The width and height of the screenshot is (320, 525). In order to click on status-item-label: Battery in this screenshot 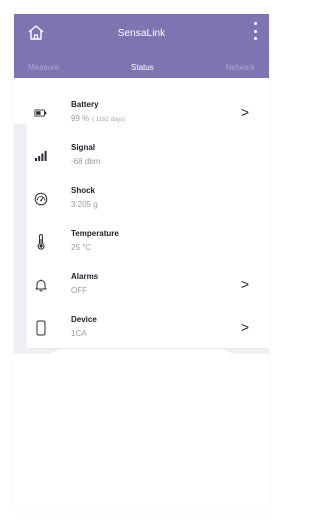, I will do `click(85, 104)`.